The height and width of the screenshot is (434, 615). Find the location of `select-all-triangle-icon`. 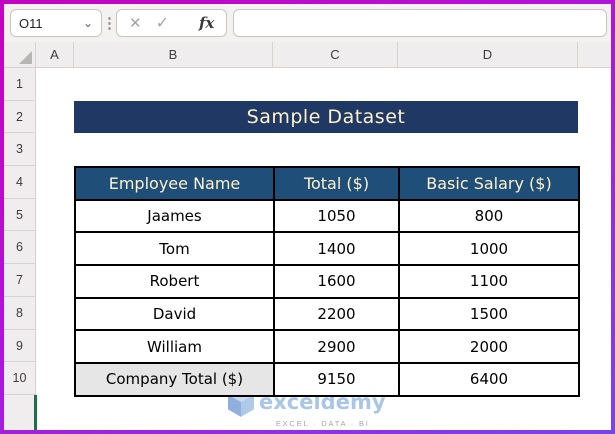

select-all-triangle-icon is located at coordinates (25, 57).